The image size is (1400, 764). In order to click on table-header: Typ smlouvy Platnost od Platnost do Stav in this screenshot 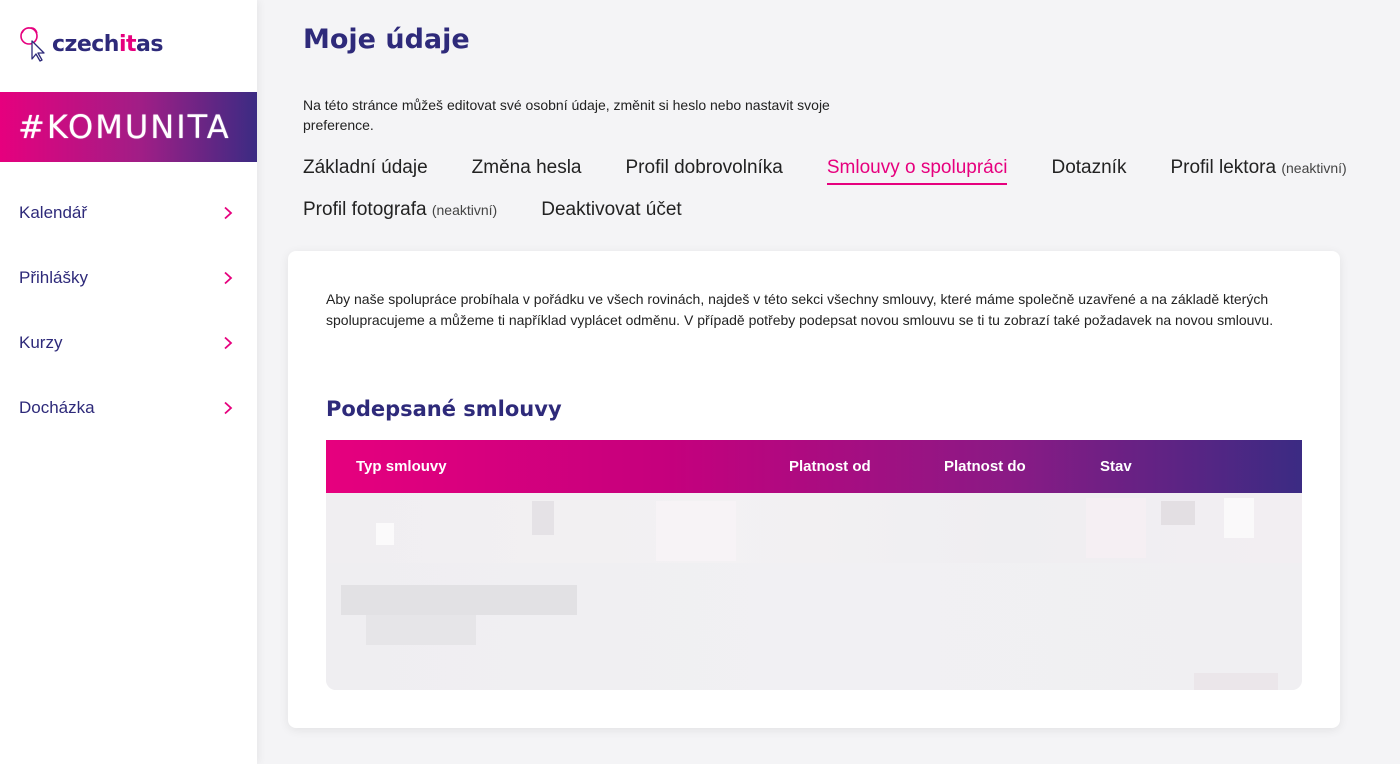, I will do `click(814, 466)`.